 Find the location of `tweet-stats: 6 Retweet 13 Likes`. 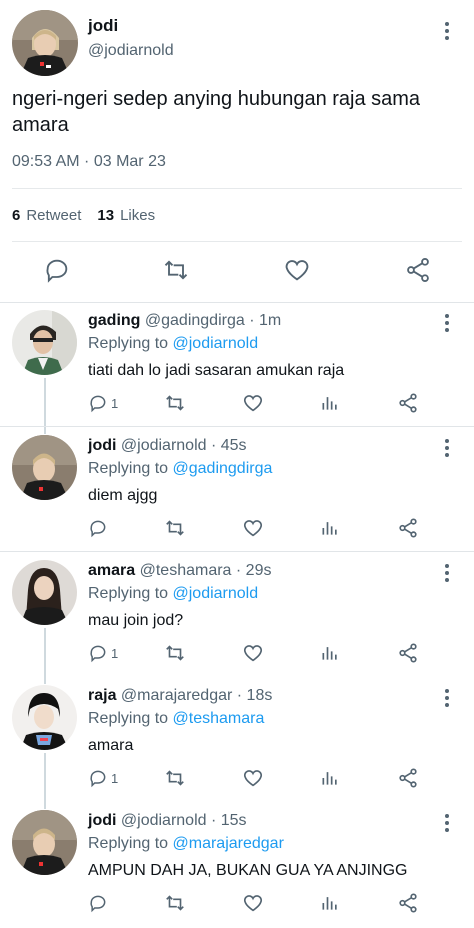

tweet-stats: 6 Retweet 13 Likes is located at coordinates (83, 215).